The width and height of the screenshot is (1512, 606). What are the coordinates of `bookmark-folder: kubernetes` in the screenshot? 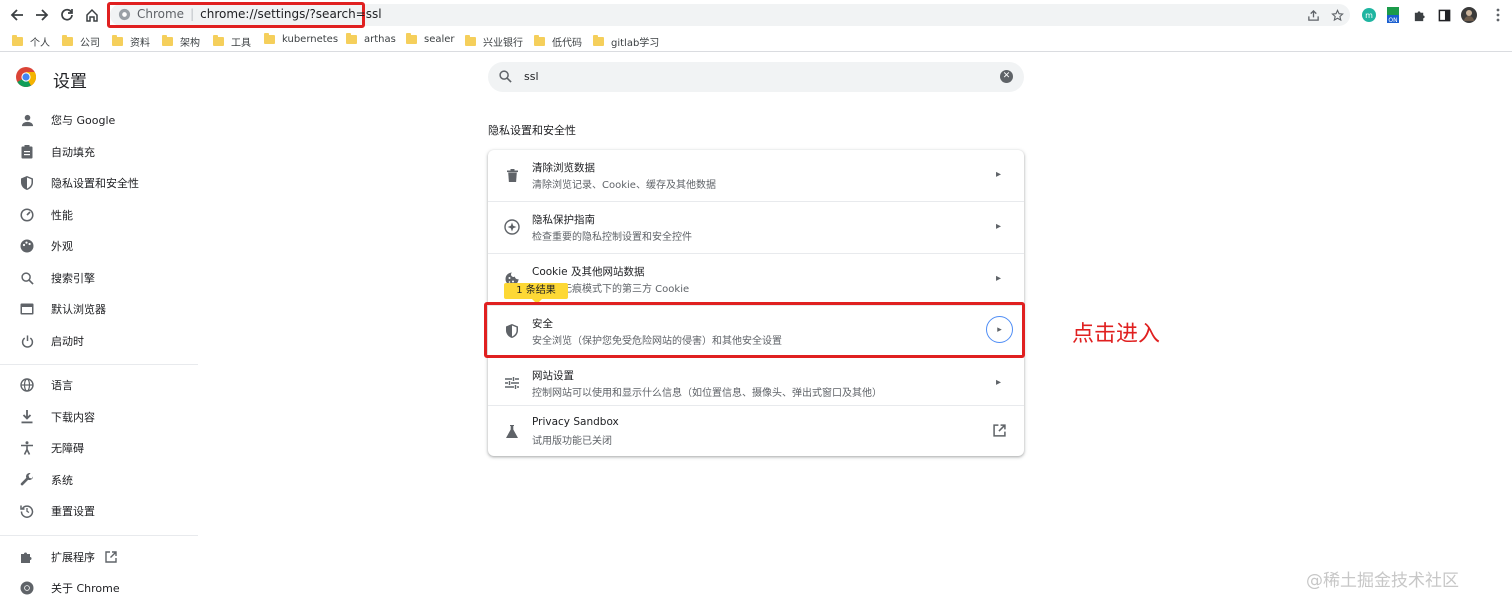 It's located at (301, 39).